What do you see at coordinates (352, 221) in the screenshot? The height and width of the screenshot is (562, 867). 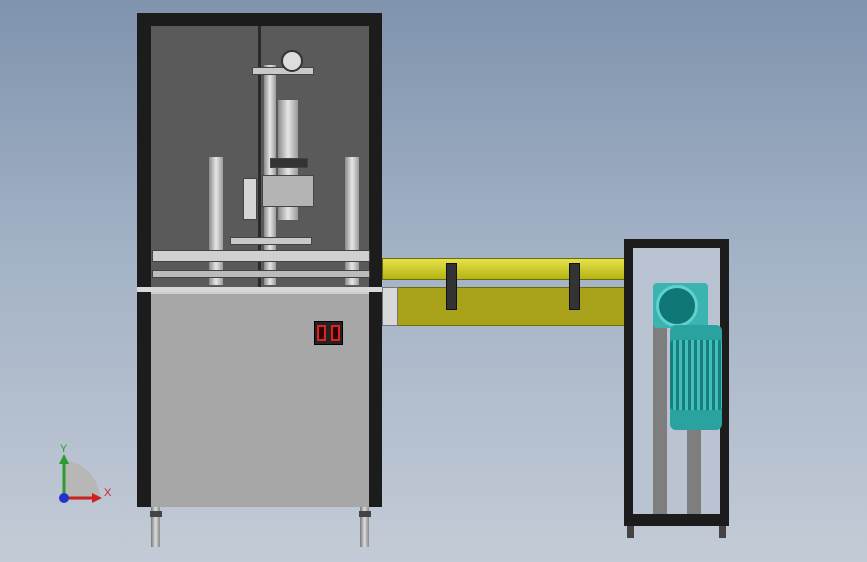 I see `right-guide-column` at bounding box center [352, 221].